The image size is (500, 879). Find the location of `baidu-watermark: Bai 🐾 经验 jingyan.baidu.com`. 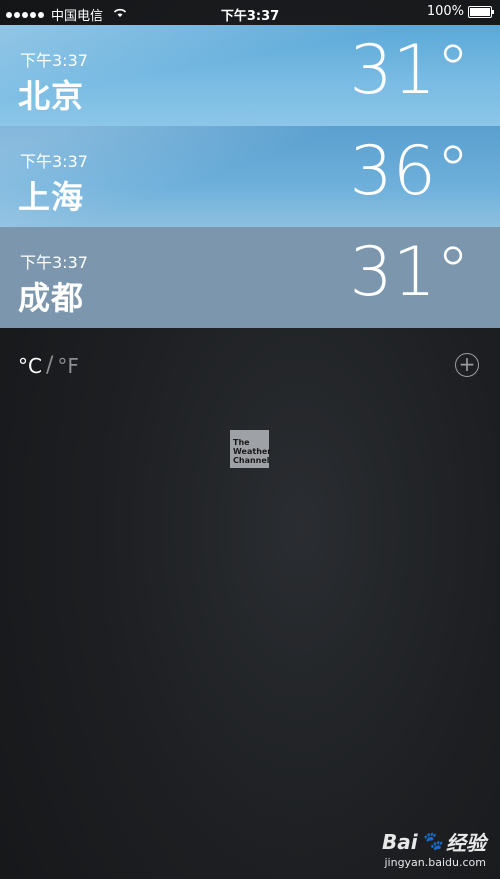

baidu-watermark: Bai 🐾 经验 jingyan.baidu.com is located at coordinates (434, 848).